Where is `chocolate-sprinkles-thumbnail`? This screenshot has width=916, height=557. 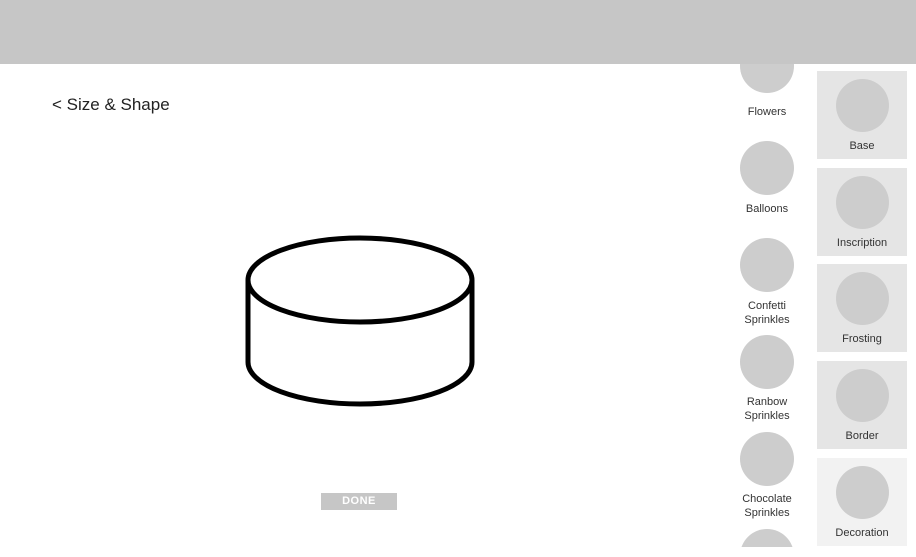 chocolate-sprinkles-thumbnail is located at coordinates (767, 459).